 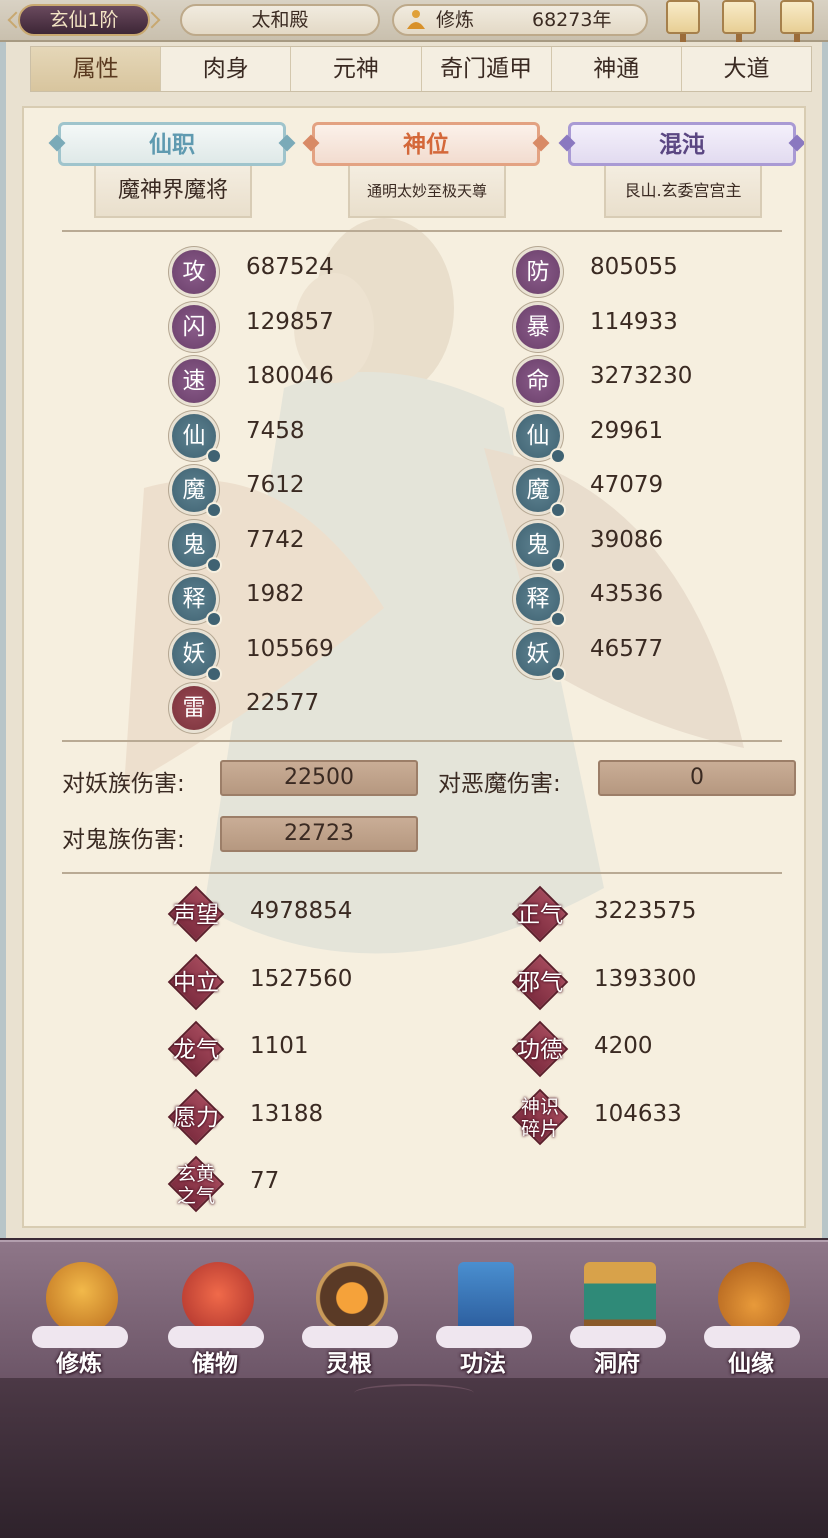 I want to click on reputation-value: 1527560, so click(x=301, y=978).